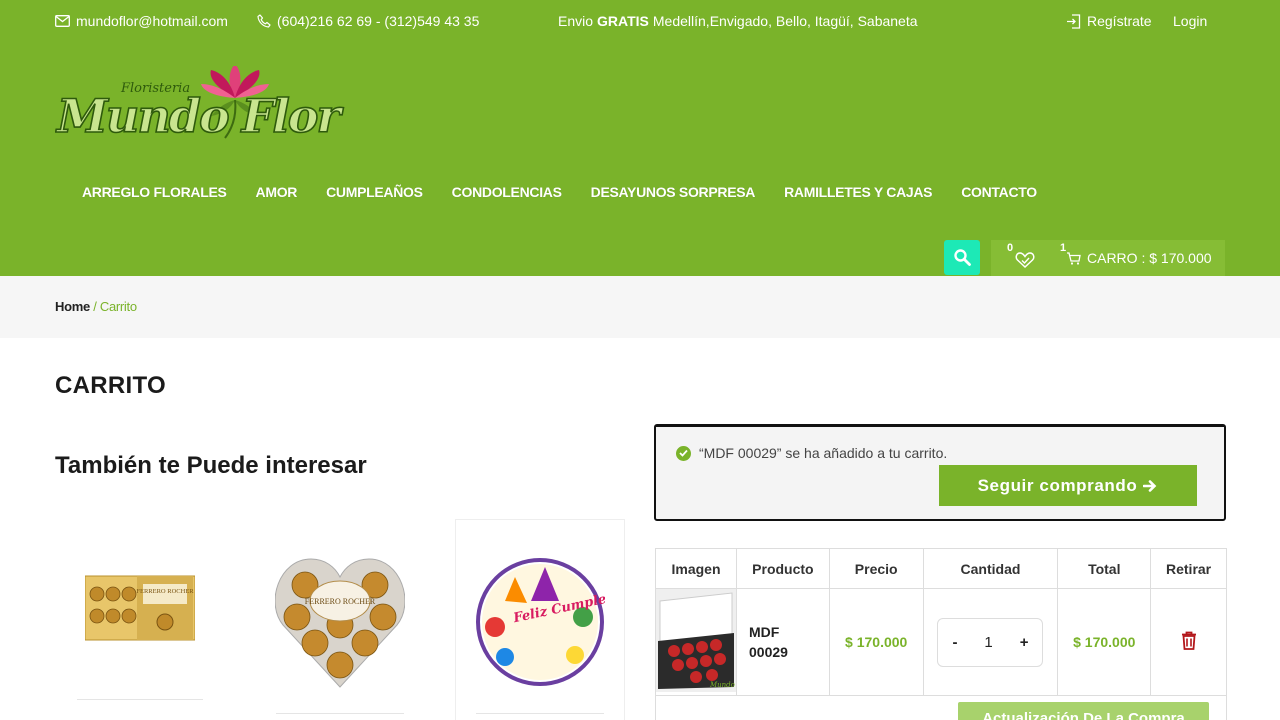  Describe the element at coordinates (783, 642) in the screenshot. I see `product-name: MDF 00029` at that location.